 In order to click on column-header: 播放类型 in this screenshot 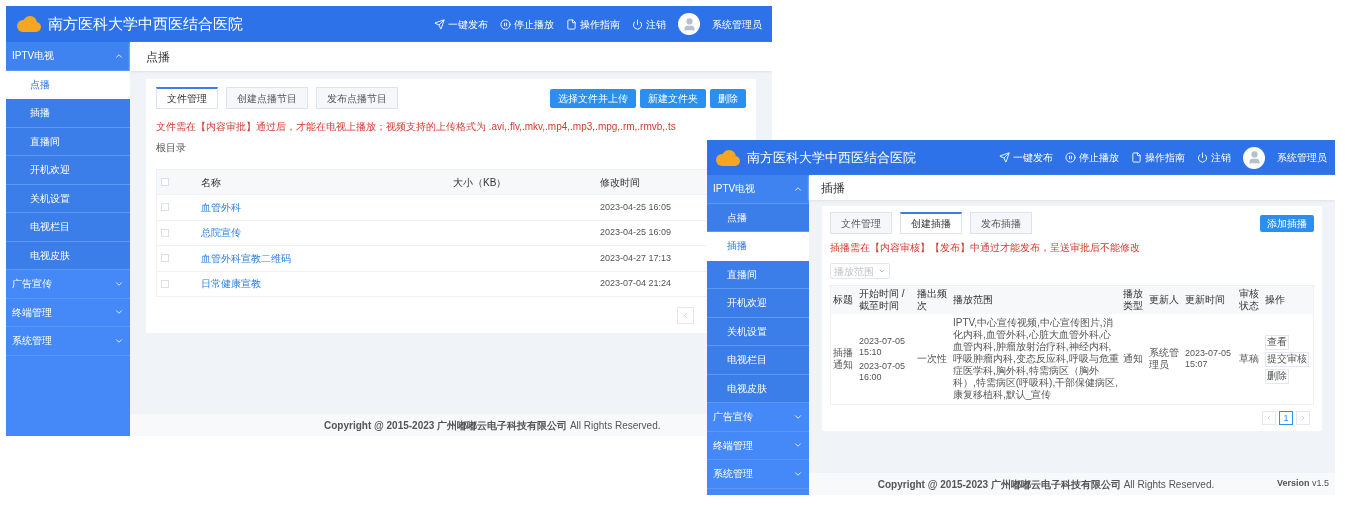, I will do `click(1133, 300)`.